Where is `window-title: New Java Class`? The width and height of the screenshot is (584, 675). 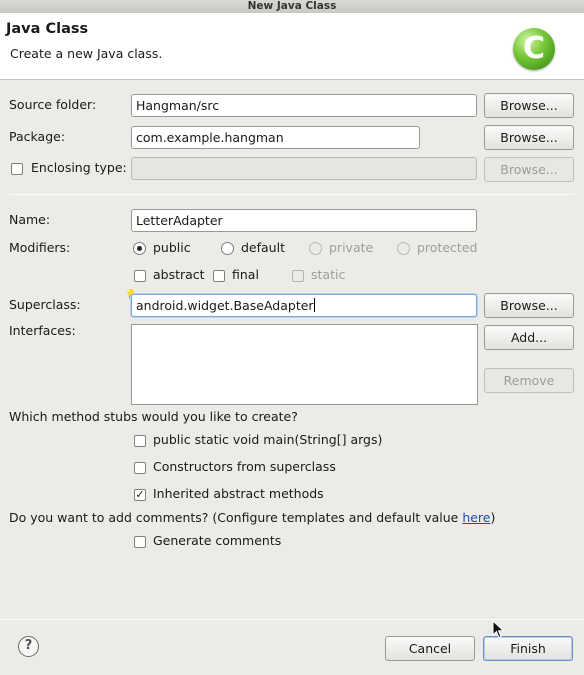 window-title: New Java Class is located at coordinates (292, 6).